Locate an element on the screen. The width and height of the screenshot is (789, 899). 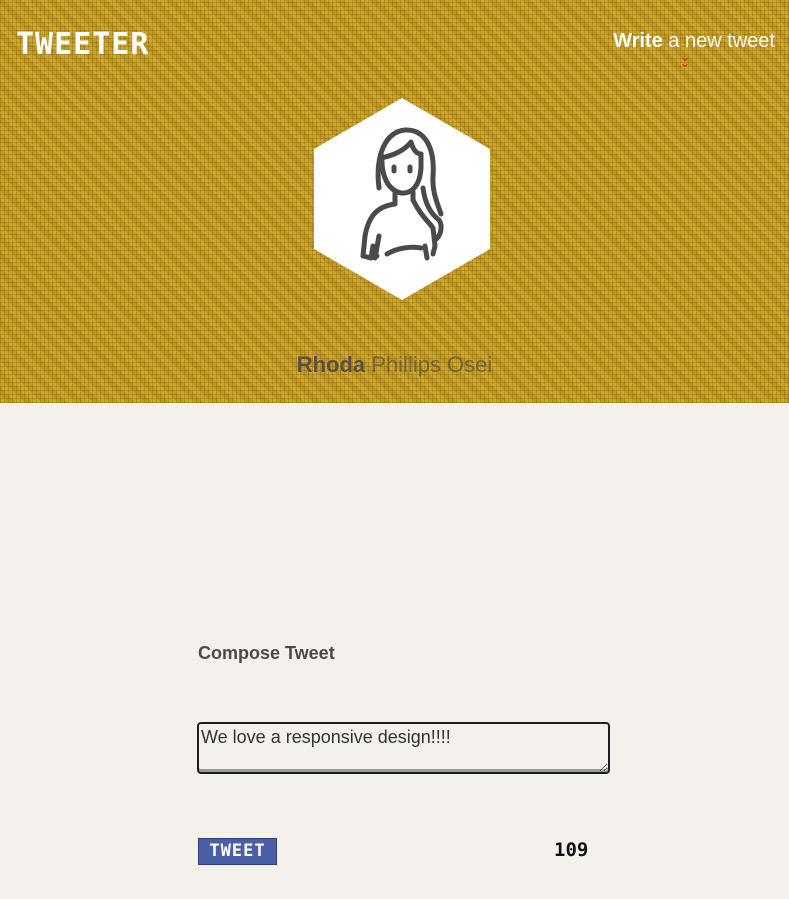
woman-avatar-icon is located at coordinates (402, 199).